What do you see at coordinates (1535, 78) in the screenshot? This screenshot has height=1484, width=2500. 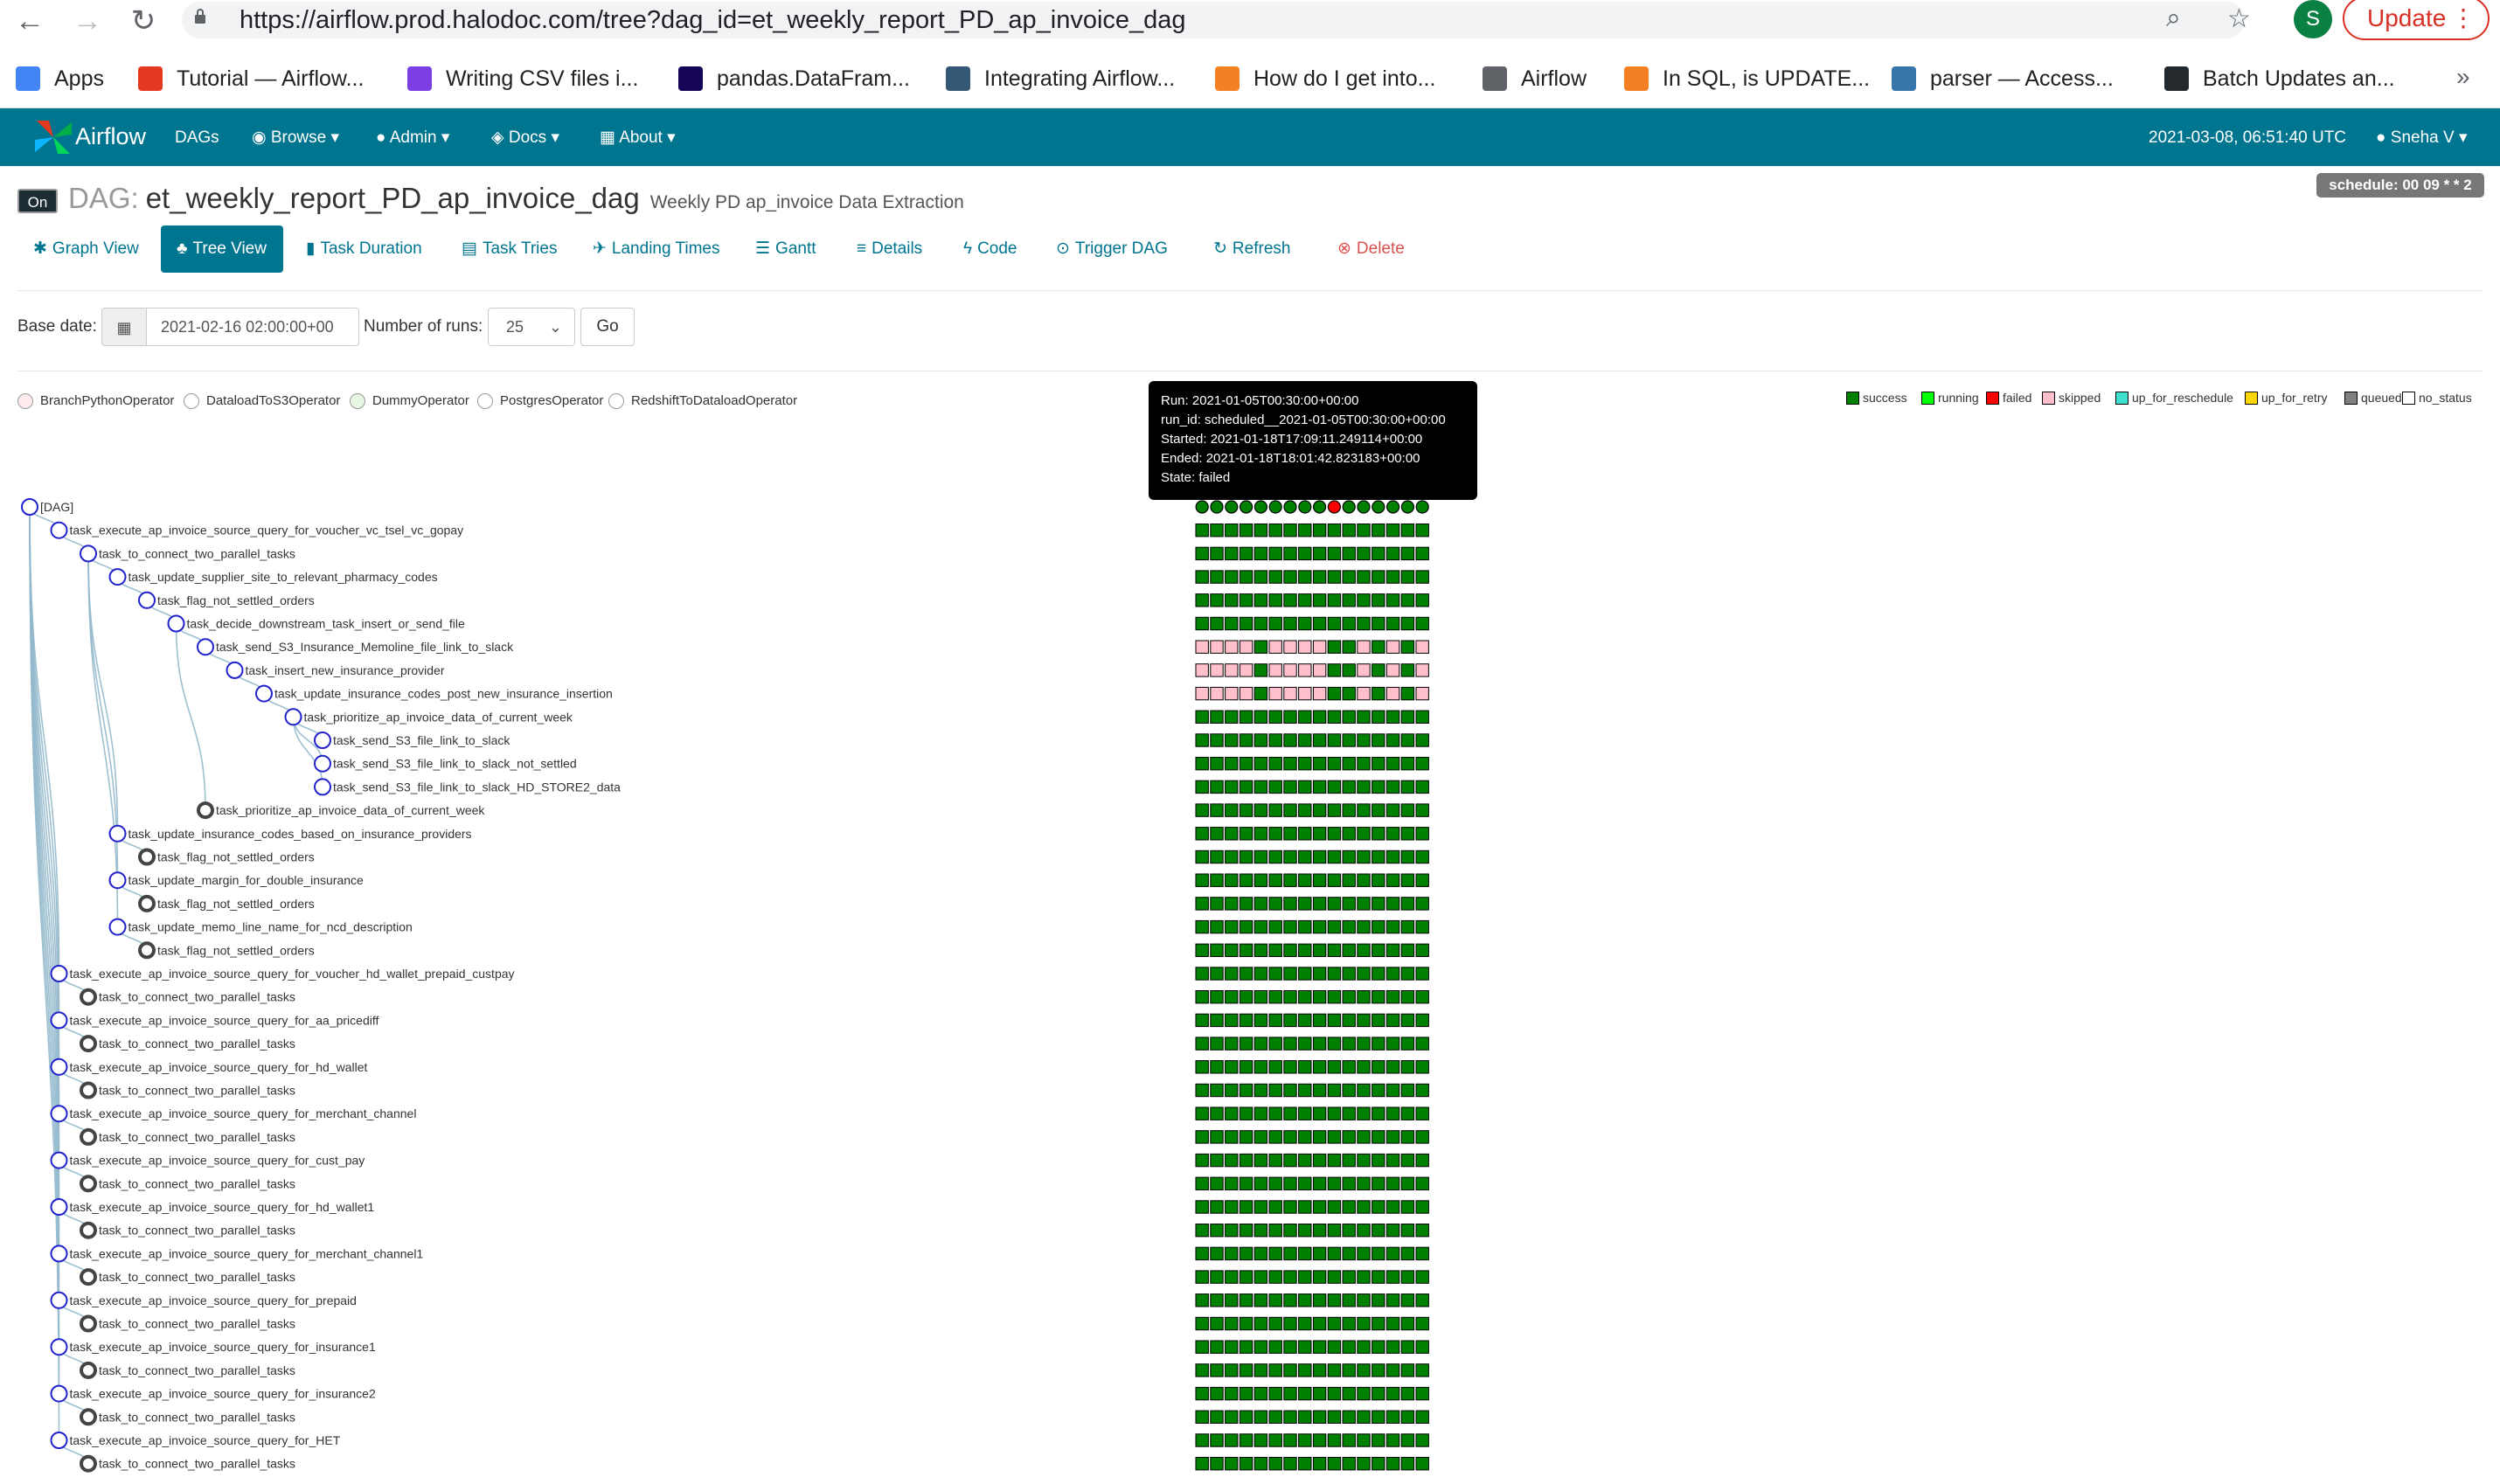 I see `bookmark-item: Airflow` at bounding box center [1535, 78].